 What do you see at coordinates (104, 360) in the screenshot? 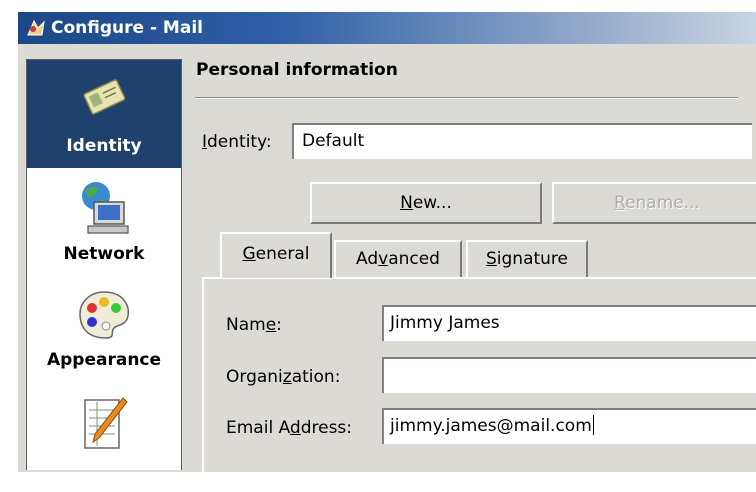
I see `sidebar-item-label: Appearance` at bounding box center [104, 360].